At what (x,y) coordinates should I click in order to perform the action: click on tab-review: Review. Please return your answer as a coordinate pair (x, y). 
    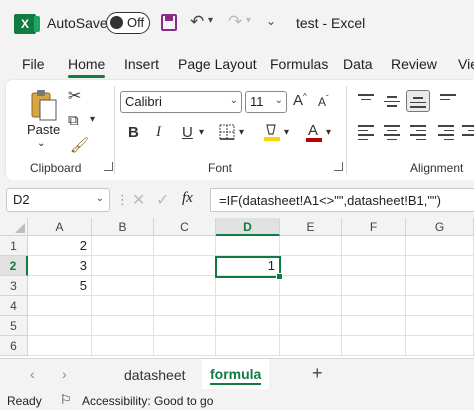
    Looking at the image, I should click on (414, 64).